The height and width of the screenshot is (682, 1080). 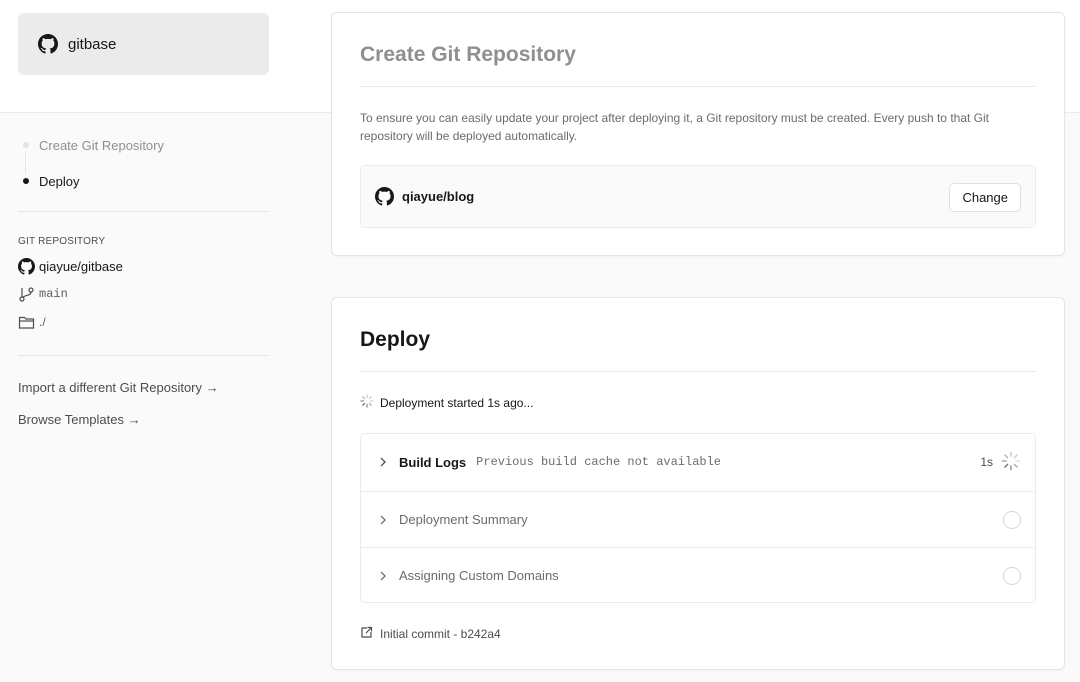 I want to click on selected-repository: qiayue/blog Change, so click(x=698, y=196).